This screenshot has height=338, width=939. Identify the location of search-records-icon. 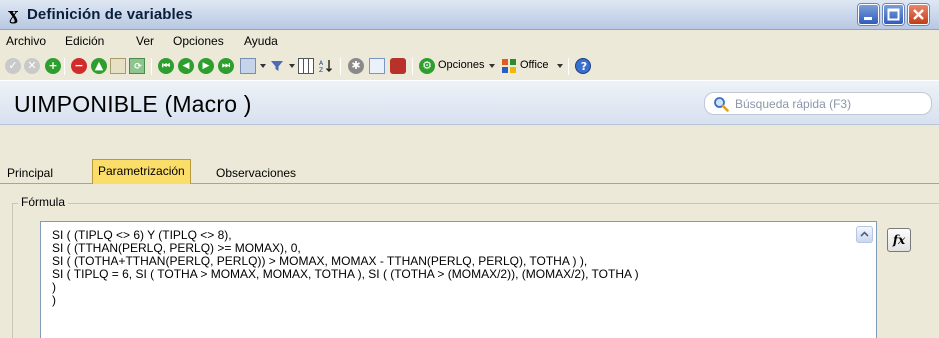
(248, 66).